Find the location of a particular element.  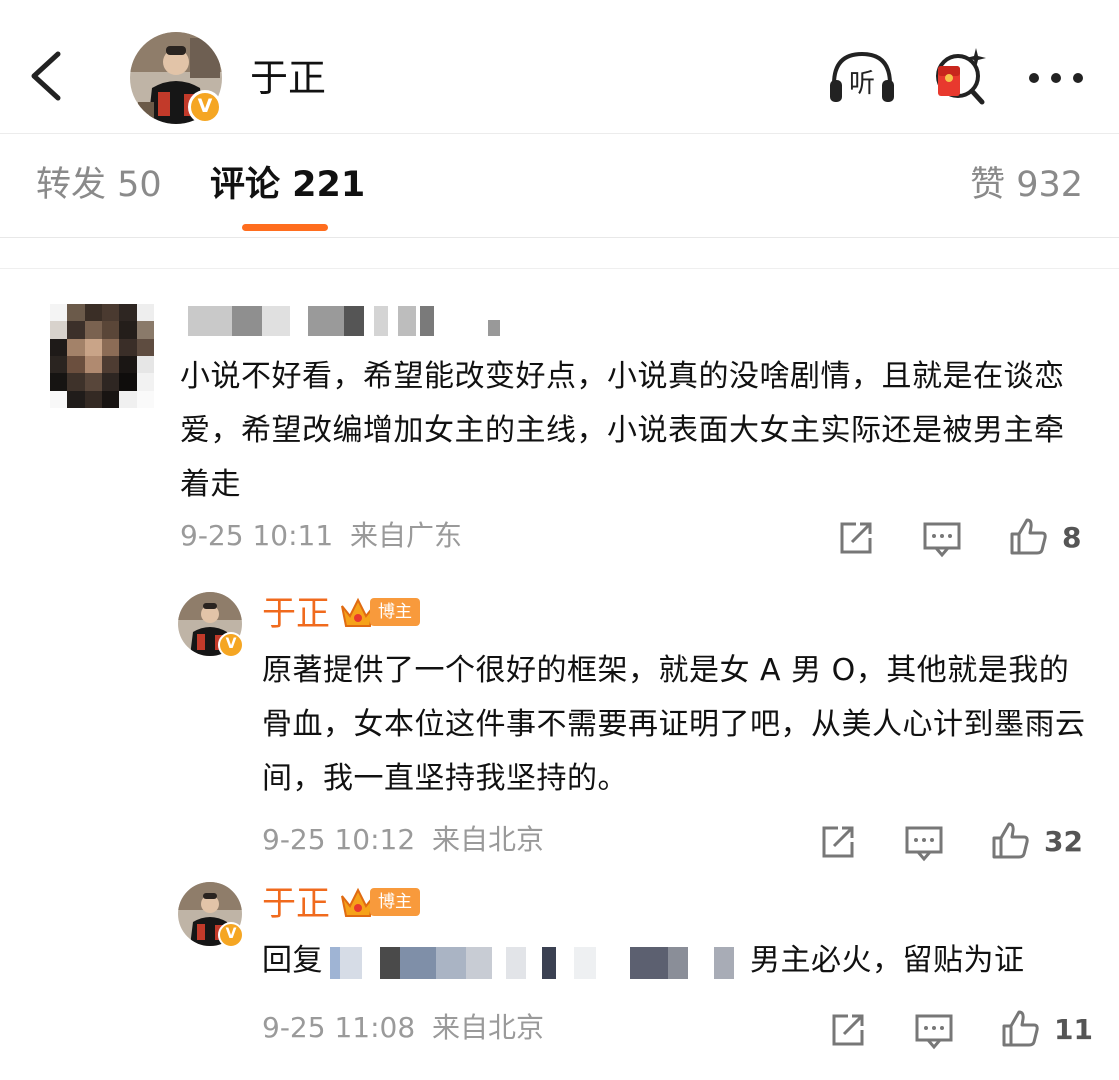

commenter-avatar is located at coordinates (102, 356).